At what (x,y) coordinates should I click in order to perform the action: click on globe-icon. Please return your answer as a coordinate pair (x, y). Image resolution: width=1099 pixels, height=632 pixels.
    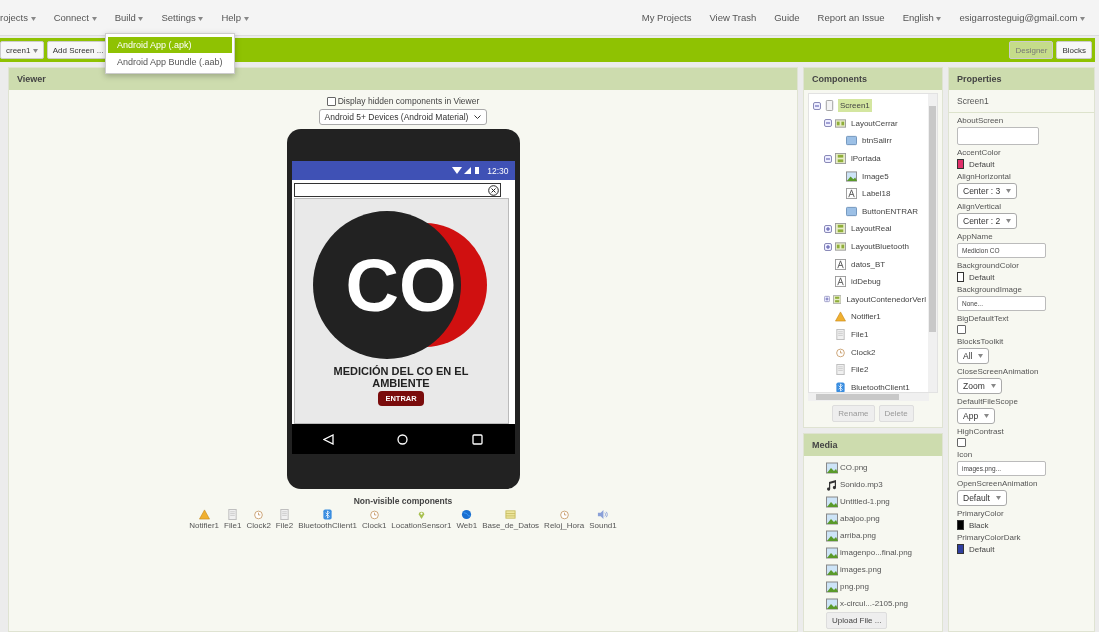
    Looking at the image, I should click on (467, 514).